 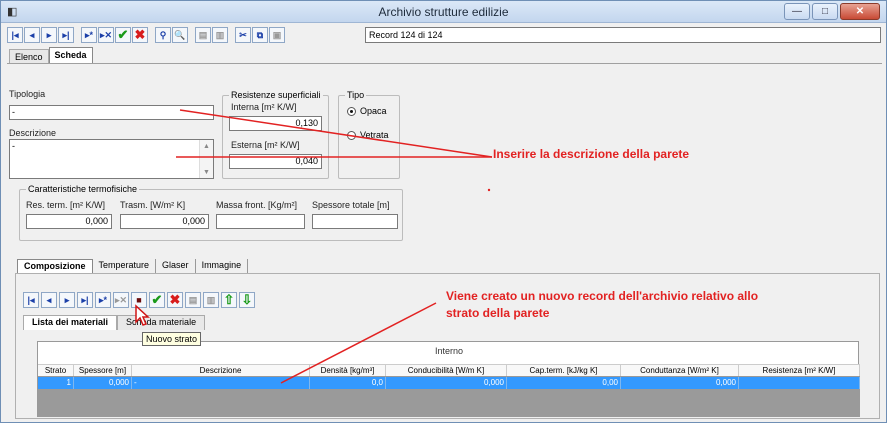 What do you see at coordinates (142, 315) in the screenshot?
I see `mouse-cursor-icon` at bounding box center [142, 315].